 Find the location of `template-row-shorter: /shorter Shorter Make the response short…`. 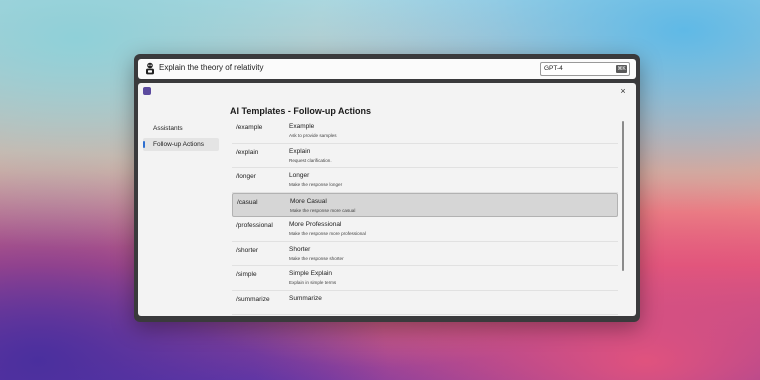

template-row-shorter: /shorter Shorter Make the response short… is located at coordinates (425, 254).